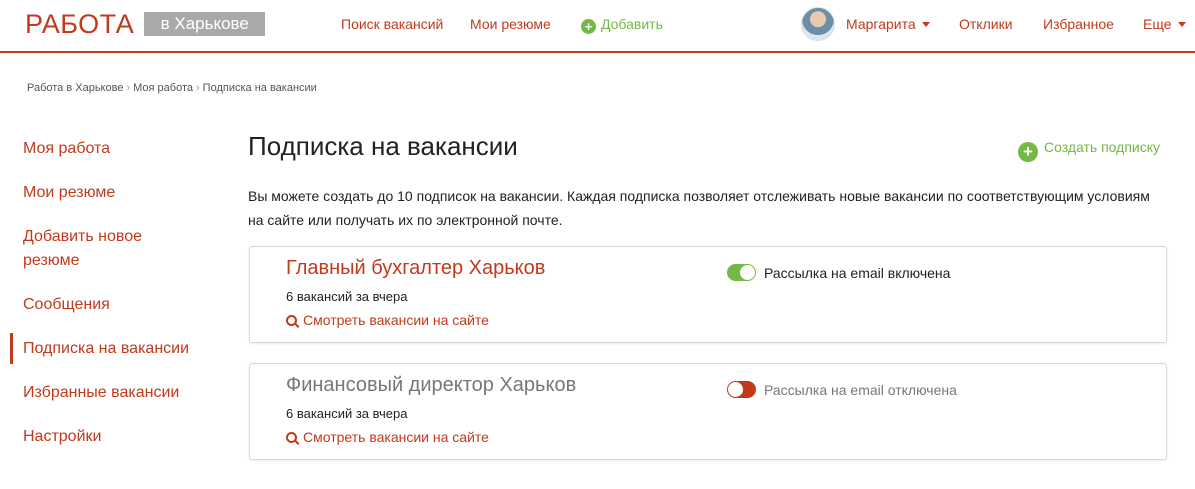  I want to click on sidebar-item-add-resume: Добавить новое резюме, so click(103, 249).